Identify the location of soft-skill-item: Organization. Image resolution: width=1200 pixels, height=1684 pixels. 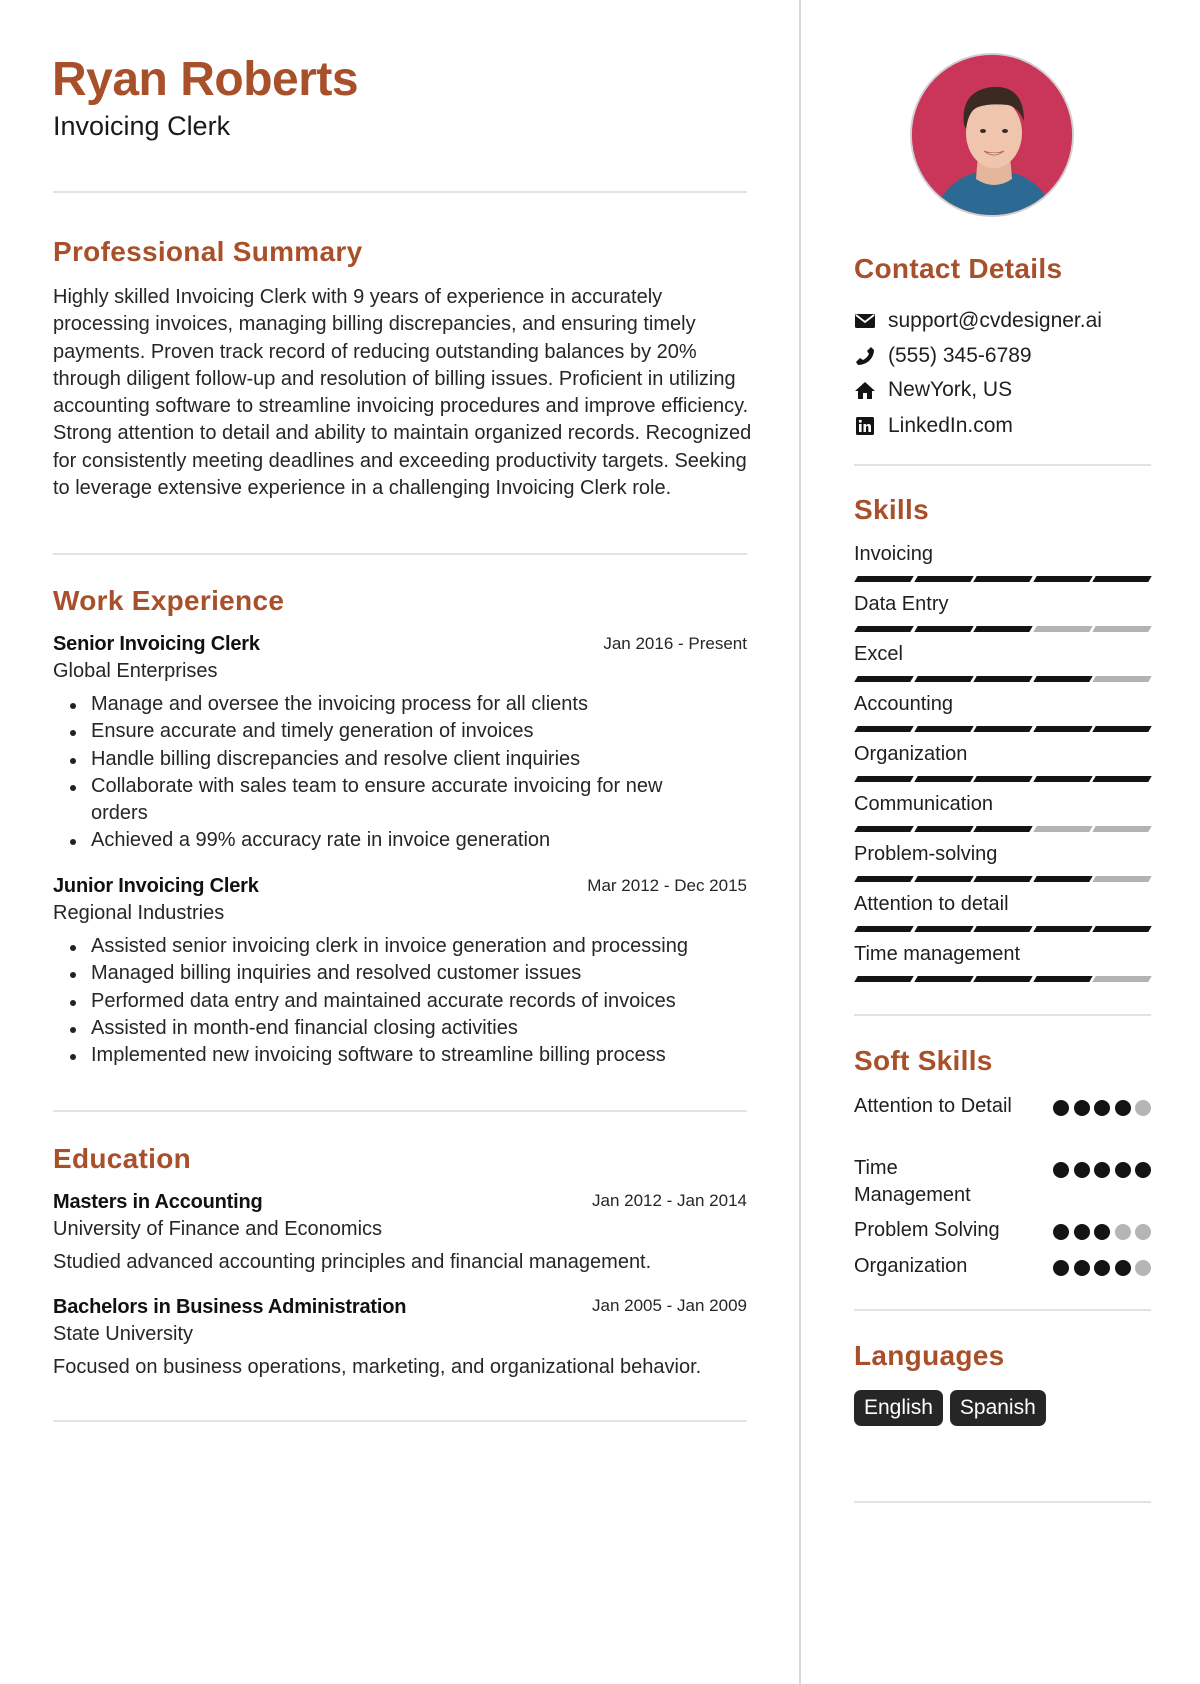
(1002, 1266).